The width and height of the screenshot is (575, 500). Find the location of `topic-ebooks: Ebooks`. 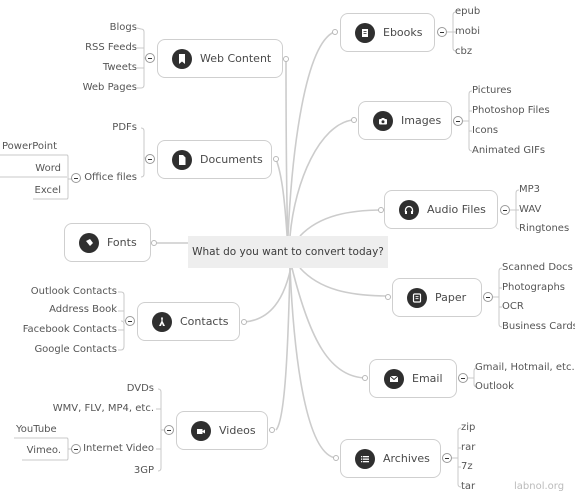

topic-ebooks: Ebooks is located at coordinates (387, 32).